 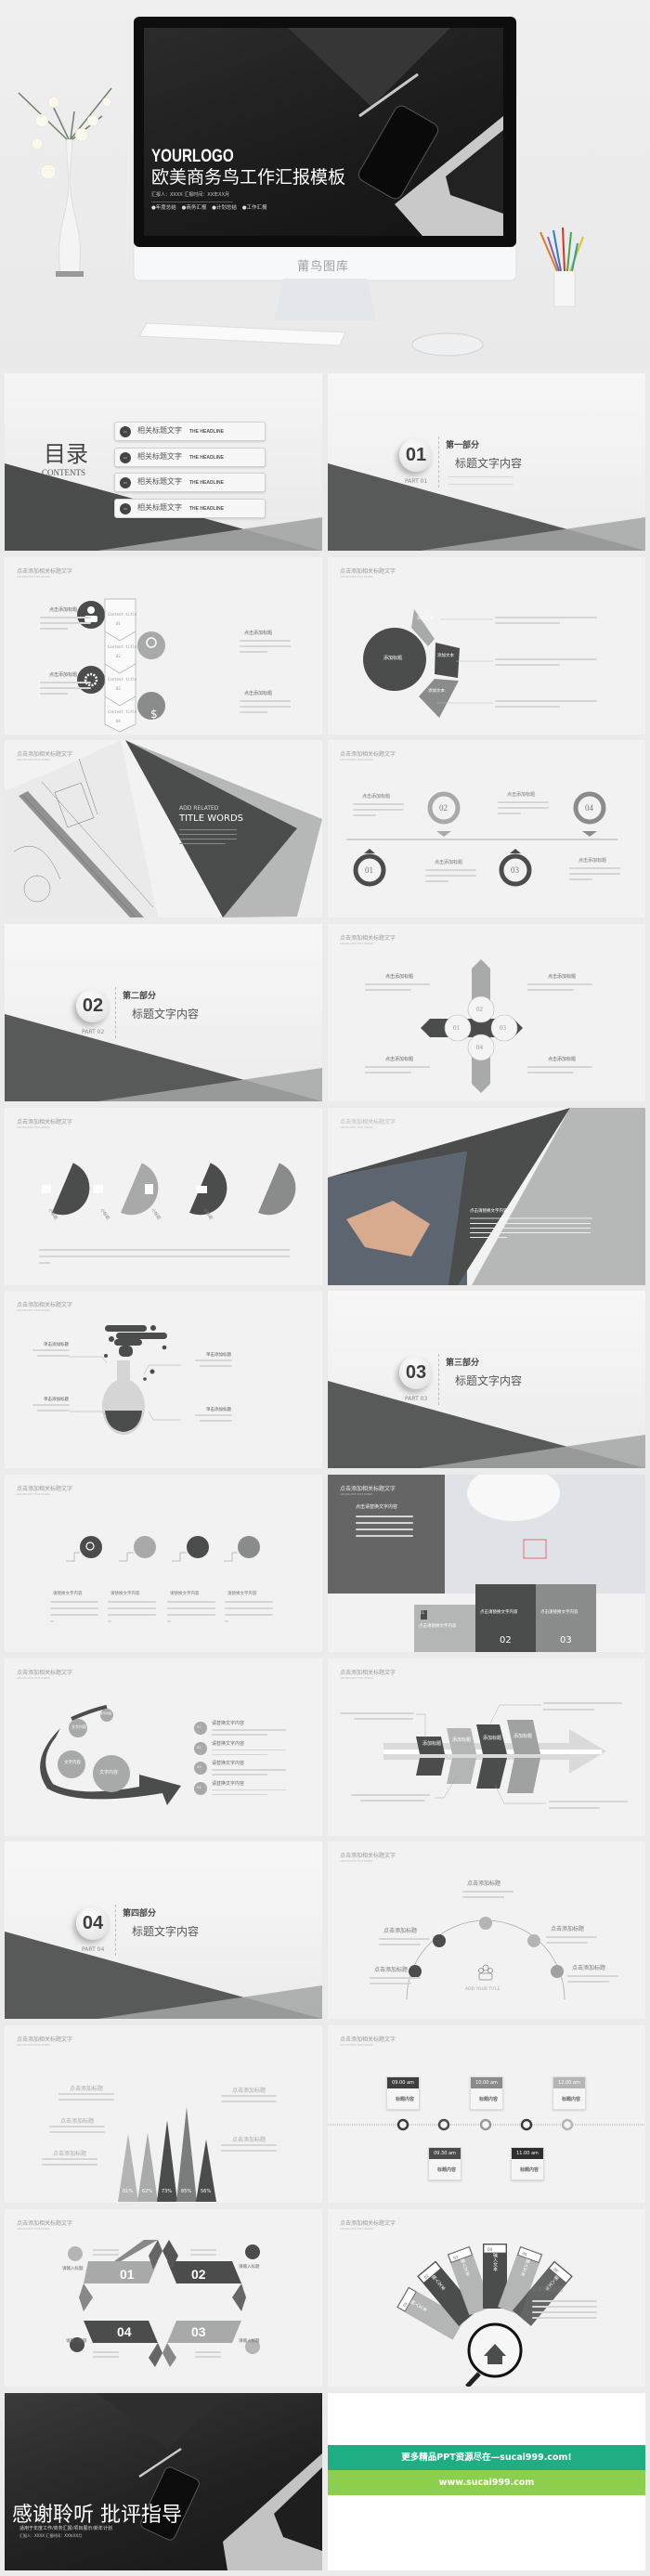 What do you see at coordinates (403, 2093) in the screenshot?
I see `schedule-card: 09.00 am 标题内容` at bounding box center [403, 2093].